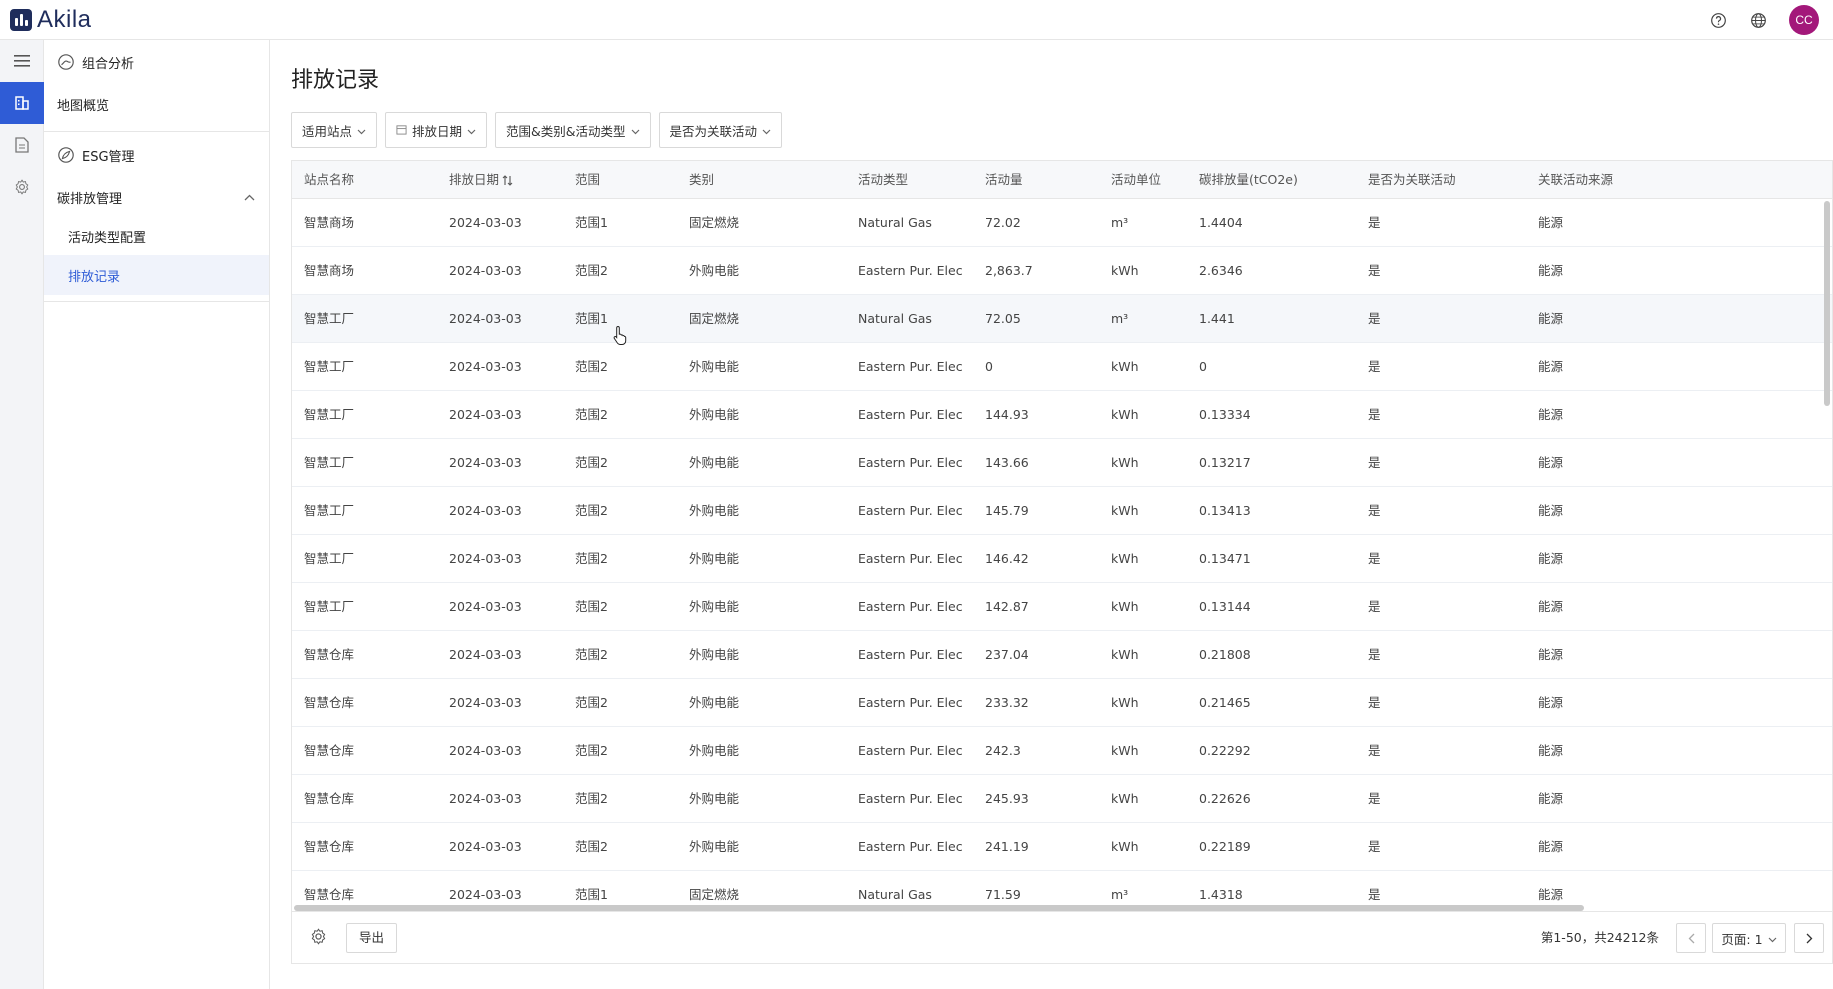 The image size is (1833, 989). I want to click on table-cell: 0.22626, so click(1225, 798).